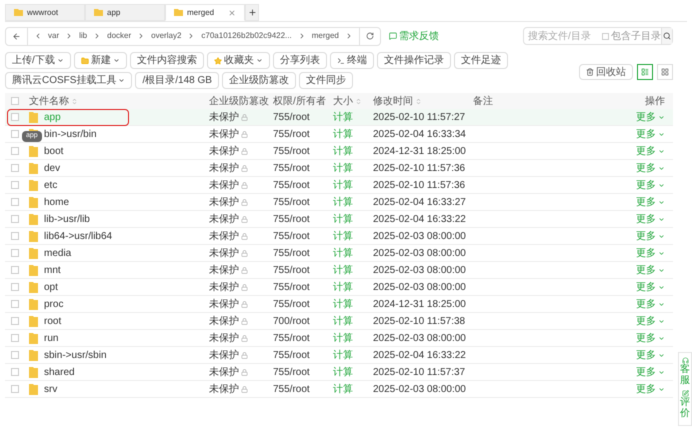  I want to click on headset-icon, so click(685, 360).